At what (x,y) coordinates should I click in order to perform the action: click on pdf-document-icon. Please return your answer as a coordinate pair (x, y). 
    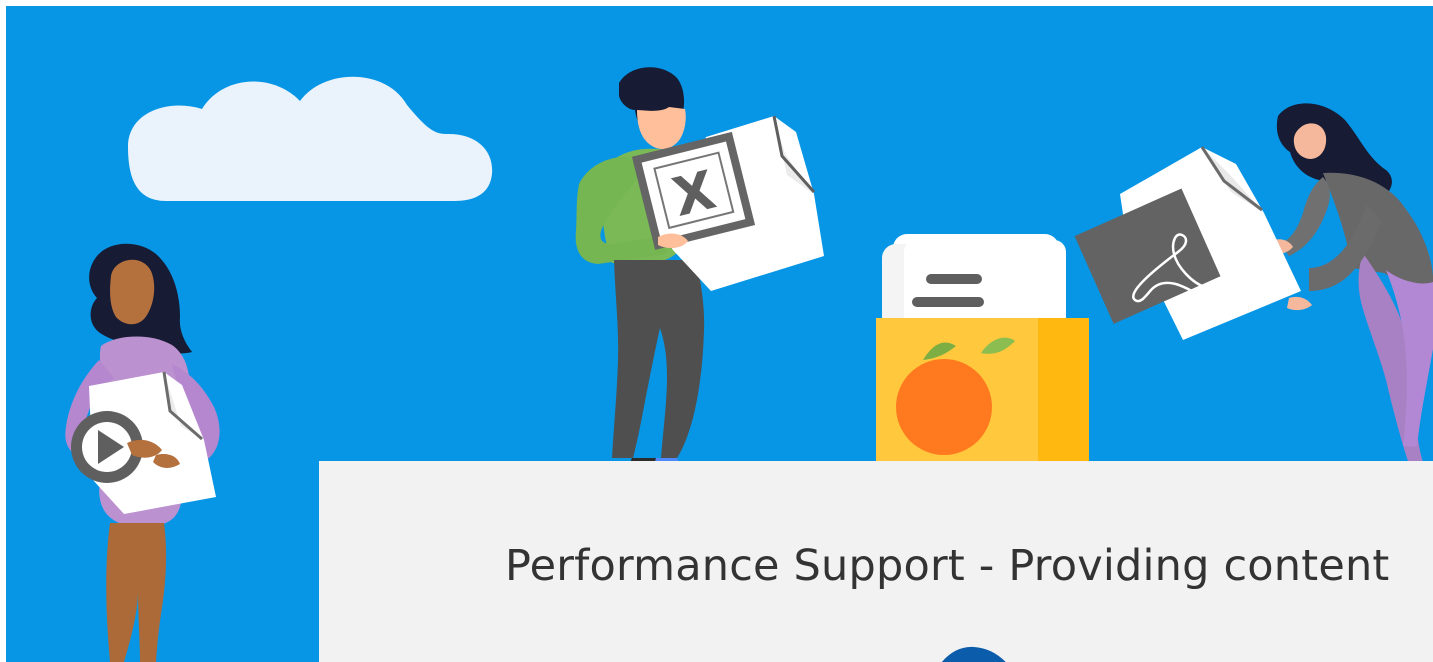
    Looking at the image, I should click on (1187, 243).